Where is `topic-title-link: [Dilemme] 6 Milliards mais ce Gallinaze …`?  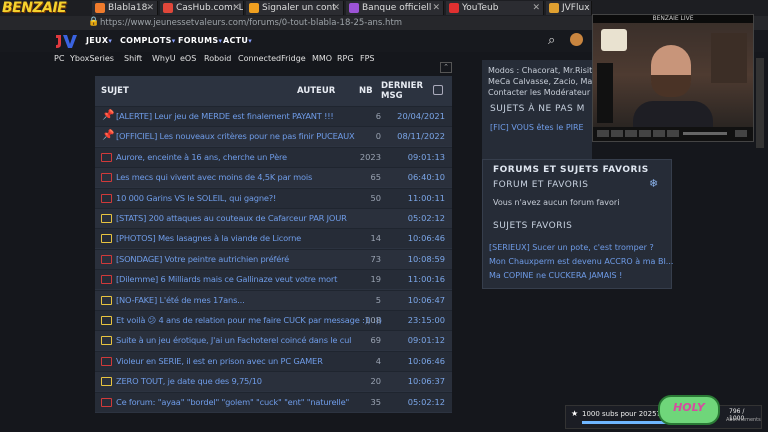 topic-title-link: [Dilemme] 6 Milliards mais ce Gallinaze … is located at coordinates (226, 279).